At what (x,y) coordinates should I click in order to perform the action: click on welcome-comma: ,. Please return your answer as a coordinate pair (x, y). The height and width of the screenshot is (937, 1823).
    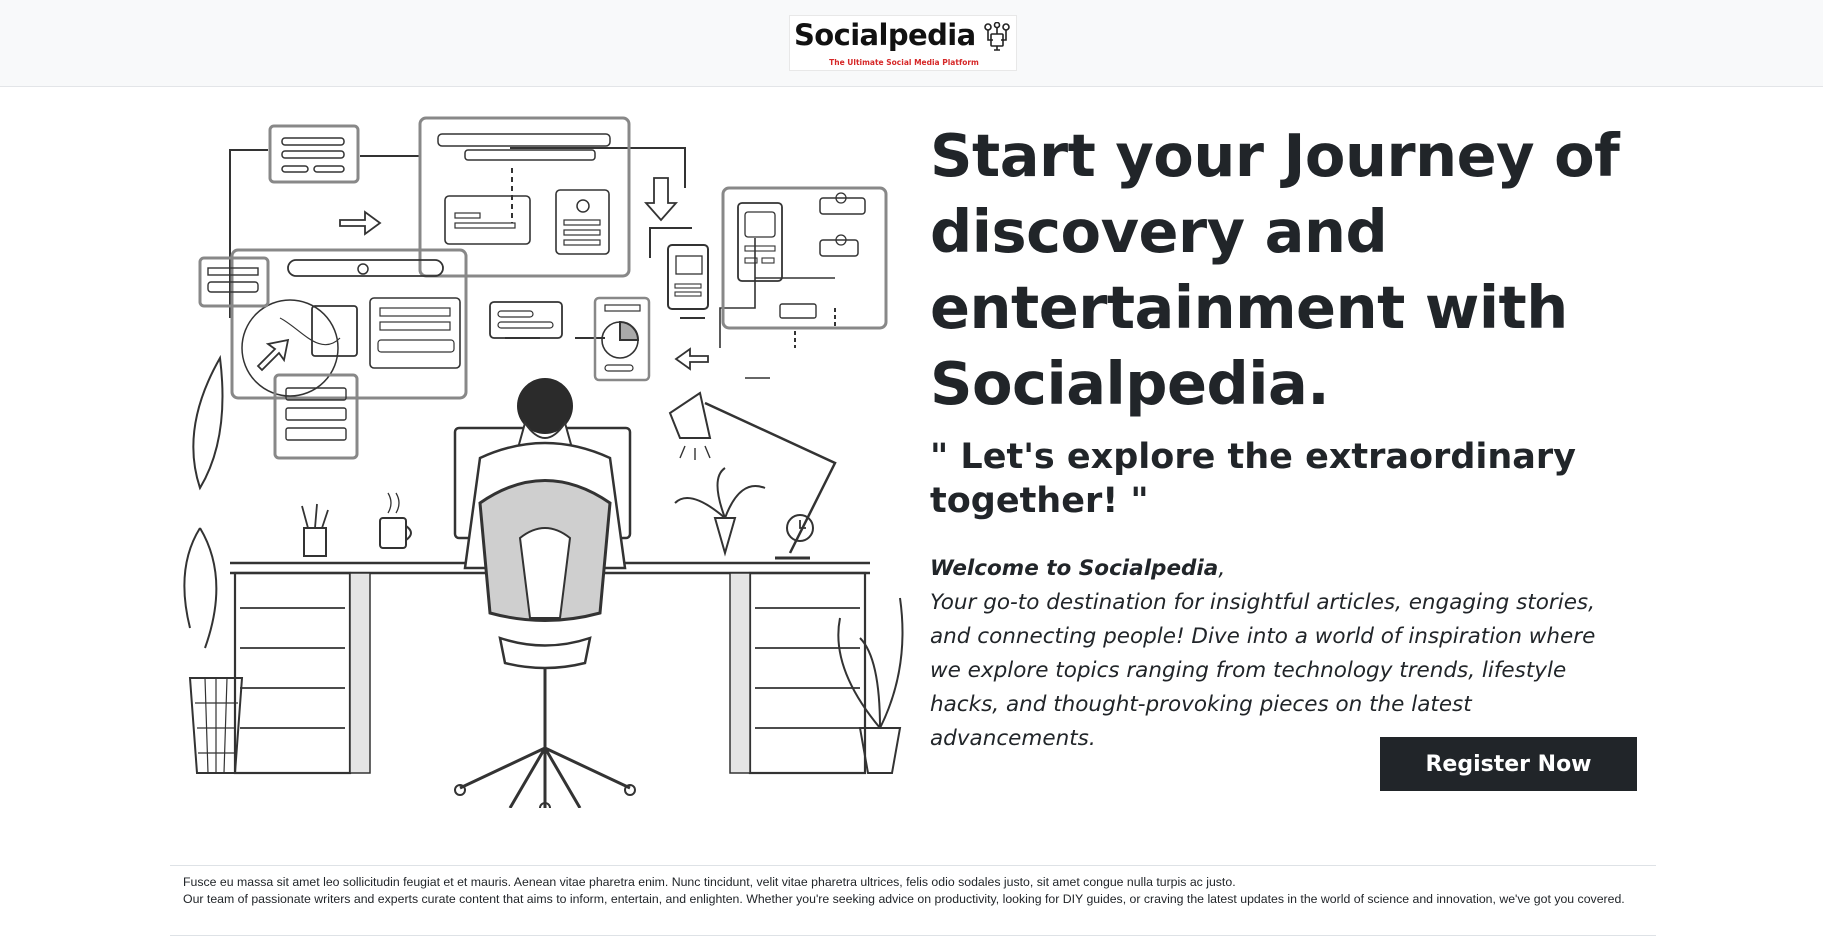
    Looking at the image, I should click on (1222, 568).